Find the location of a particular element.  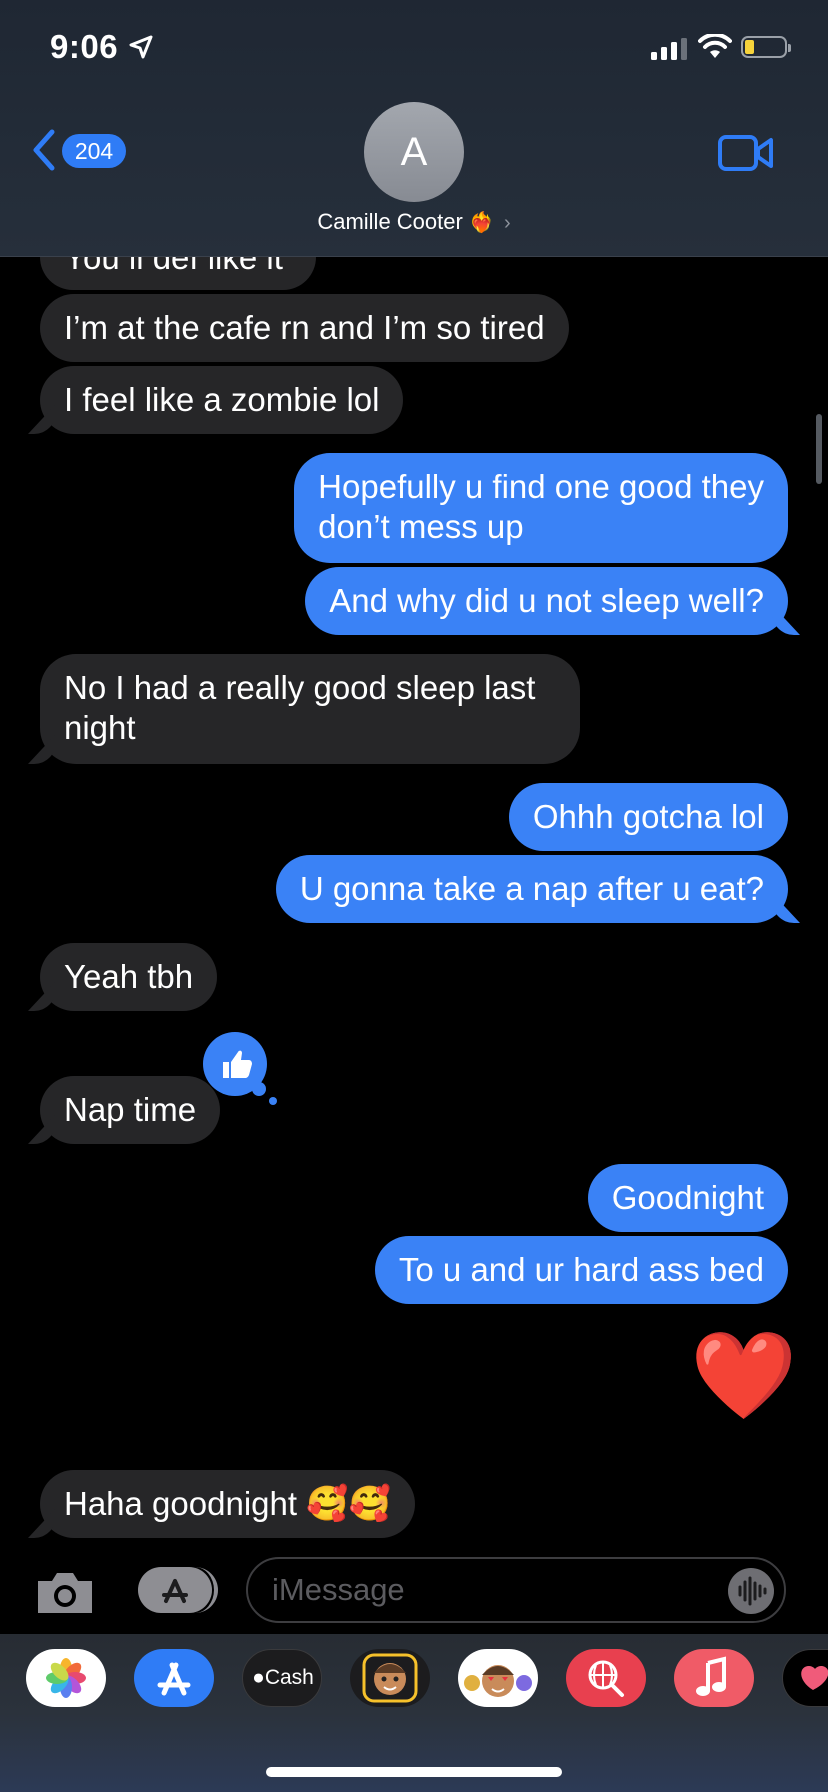

message-received: Haha goodnight 🥰🥰 is located at coordinates (227, 1504).